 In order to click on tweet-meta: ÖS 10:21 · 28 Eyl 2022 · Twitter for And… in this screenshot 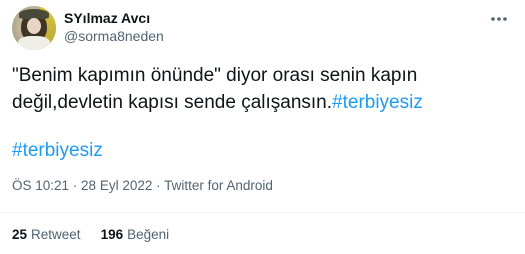, I will do `click(142, 186)`.